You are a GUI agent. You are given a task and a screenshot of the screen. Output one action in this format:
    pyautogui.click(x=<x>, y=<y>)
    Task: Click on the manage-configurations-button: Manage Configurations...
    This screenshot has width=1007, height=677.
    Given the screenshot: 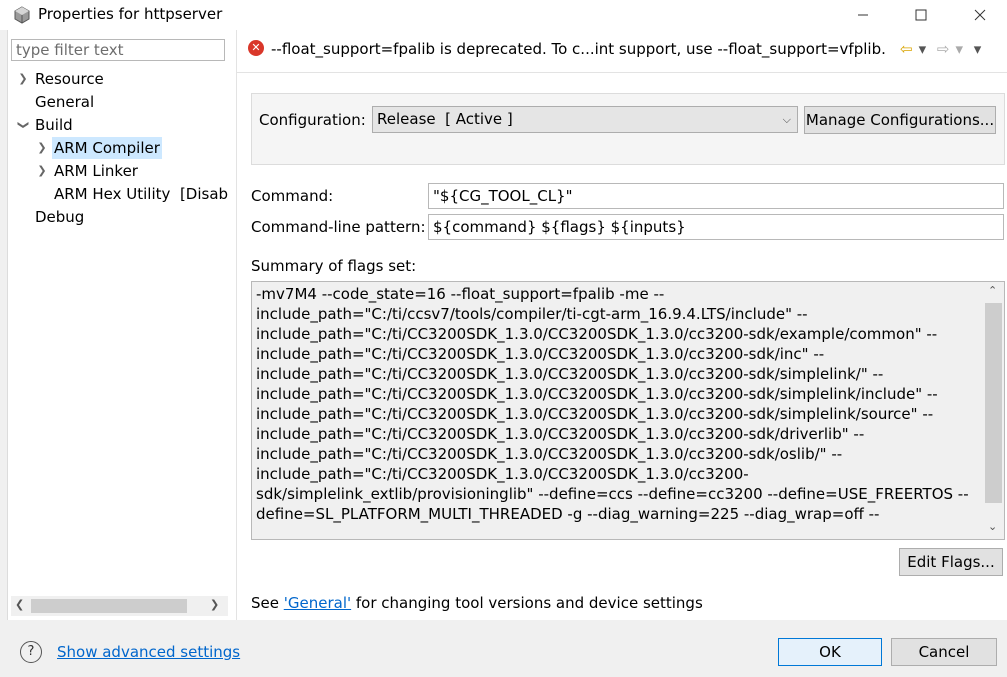 What is the action you would take?
    pyautogui.click(x=900, y=120)
    